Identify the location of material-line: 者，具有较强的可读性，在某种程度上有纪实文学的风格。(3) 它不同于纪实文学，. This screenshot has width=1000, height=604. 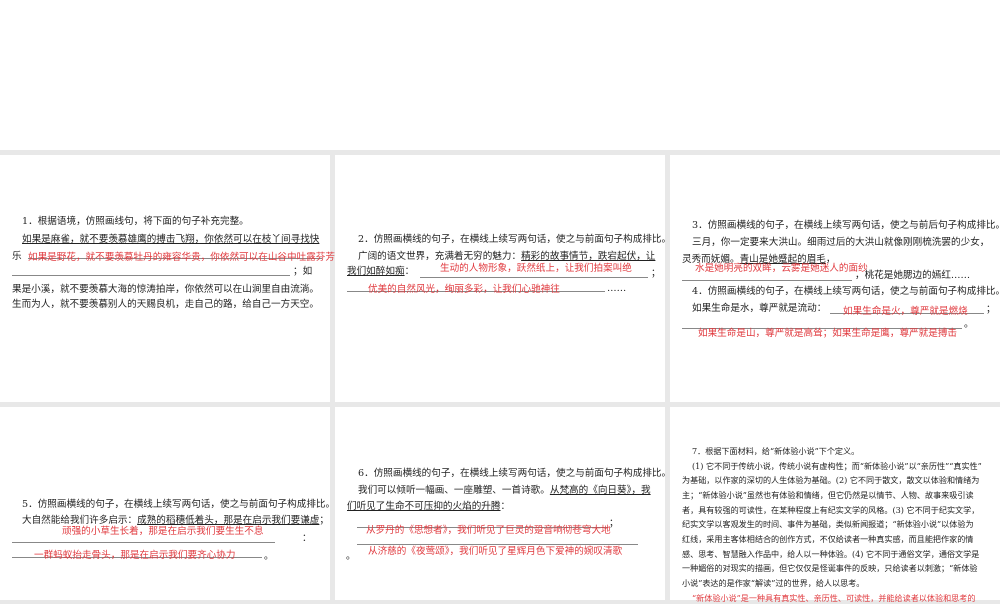
(831, 510).